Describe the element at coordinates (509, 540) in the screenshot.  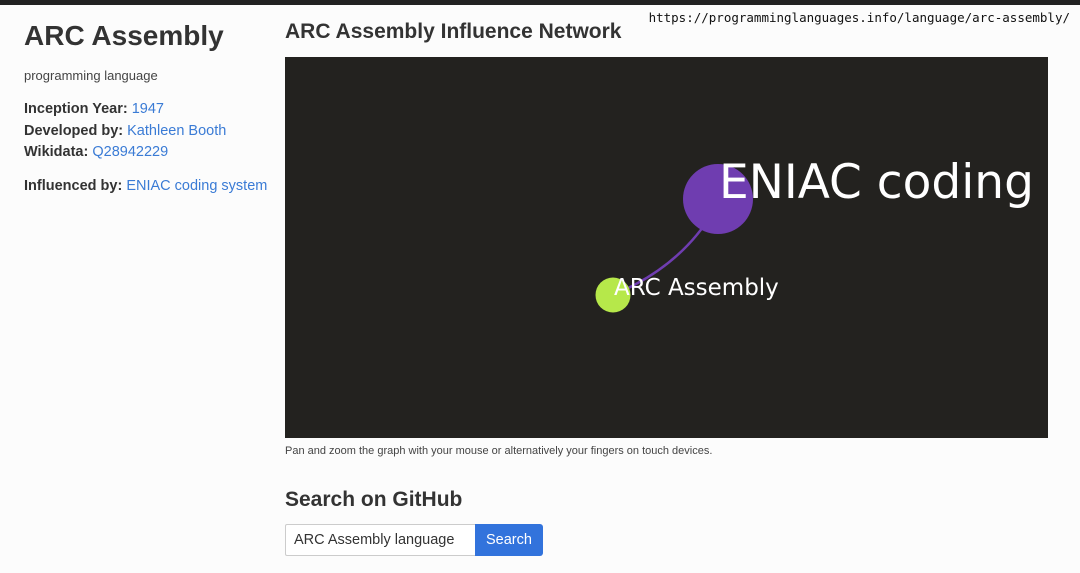
I see `github-search-button: Search` at that location.